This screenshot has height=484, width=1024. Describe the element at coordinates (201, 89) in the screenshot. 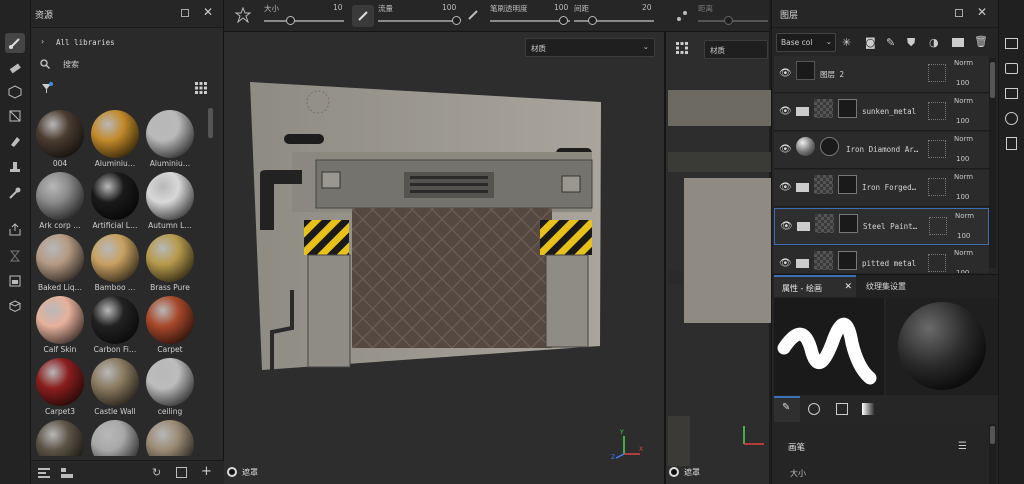

I see `grid-view-icon` at that location.